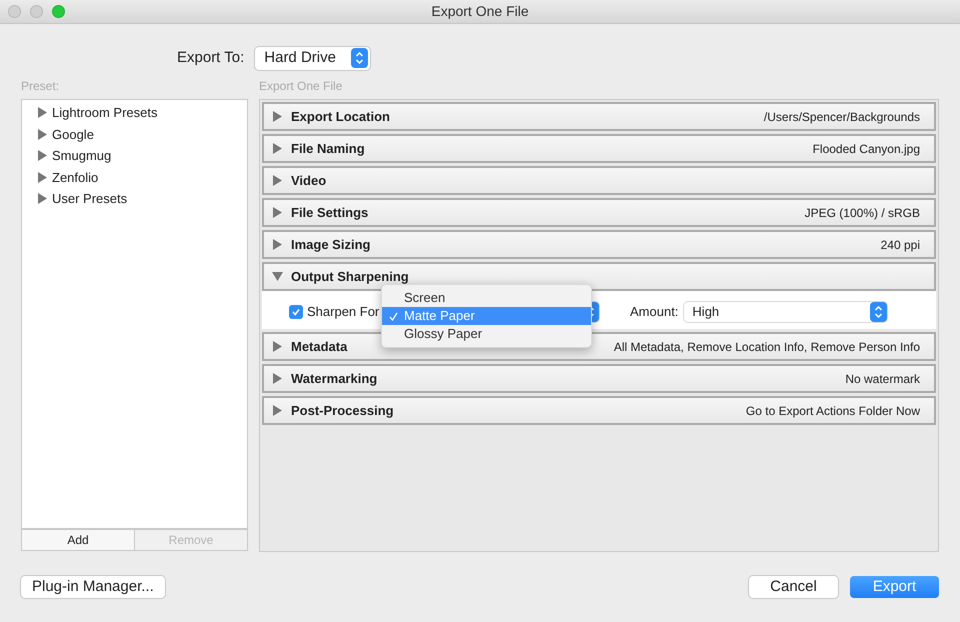 The height and width of the screenshot is (622, 960). What do you see at coordinates (786, 312) in the screenshot?
I see `amount-select: High` at bounding box center [786, 312].